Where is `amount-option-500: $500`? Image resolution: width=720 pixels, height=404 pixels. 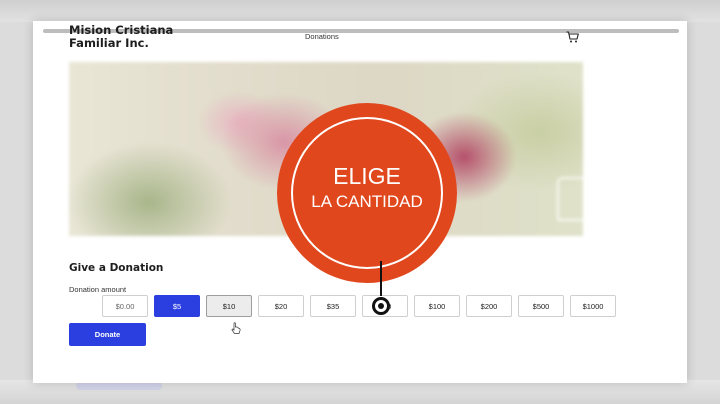 amount-option-500: $500 is located at coordinates (541, 306).